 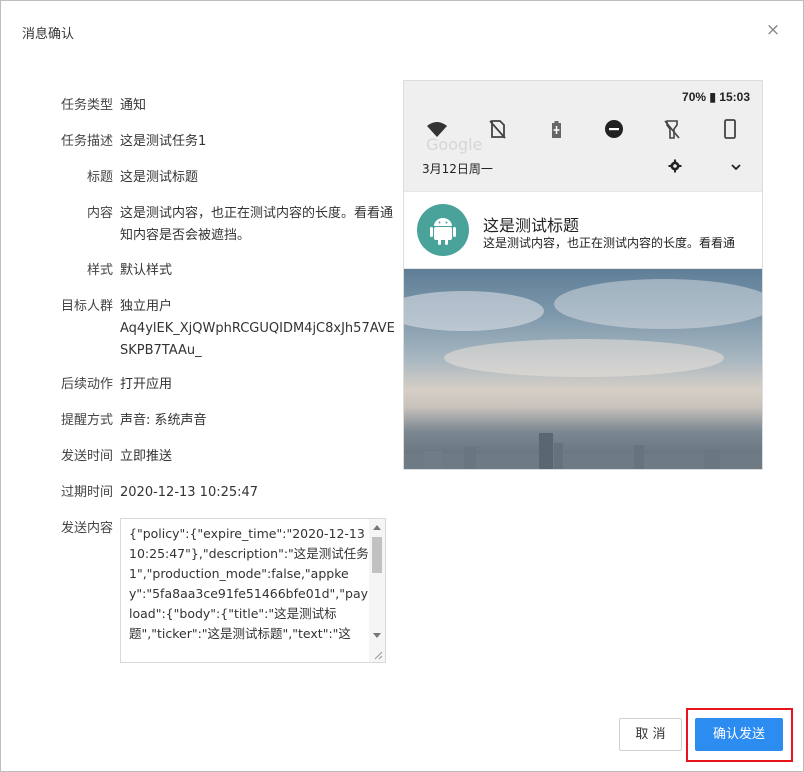 I want to click on quick-settings-panel: Google 70% ▮ 15:03 3月12日周一, so click(x=583, y=136).